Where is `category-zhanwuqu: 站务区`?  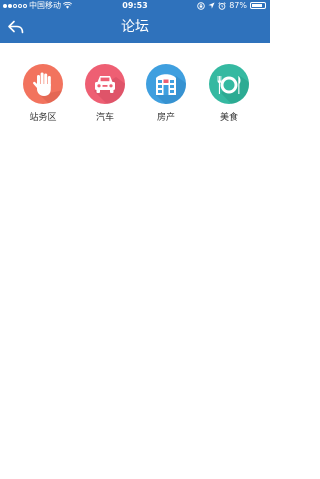
category-zhanwuqu: 站务区 is located at coordinates (43, 96).